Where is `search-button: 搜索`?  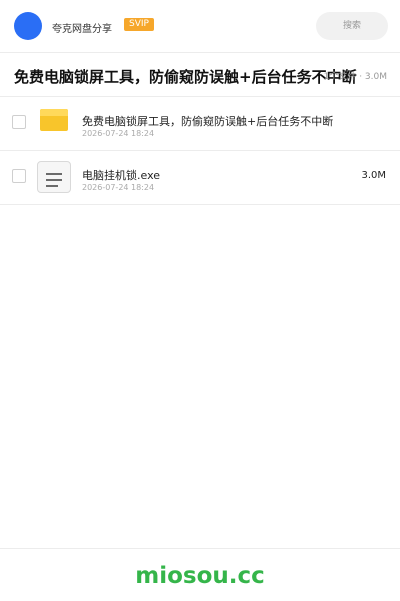 search-button: 搜索 is located at coordinates (352, 26).